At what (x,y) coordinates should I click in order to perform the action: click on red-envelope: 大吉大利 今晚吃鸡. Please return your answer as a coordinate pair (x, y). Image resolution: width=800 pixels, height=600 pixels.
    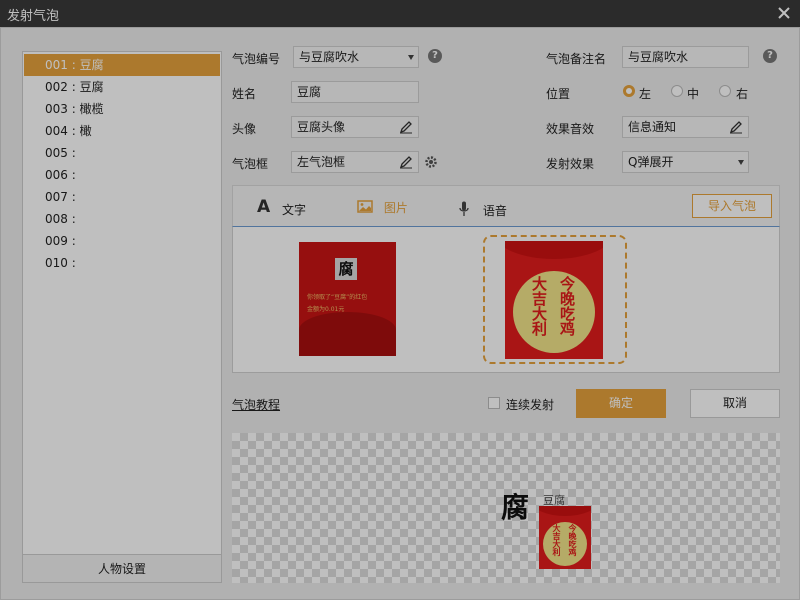
    Looking at the image, I should click on (554, 300).